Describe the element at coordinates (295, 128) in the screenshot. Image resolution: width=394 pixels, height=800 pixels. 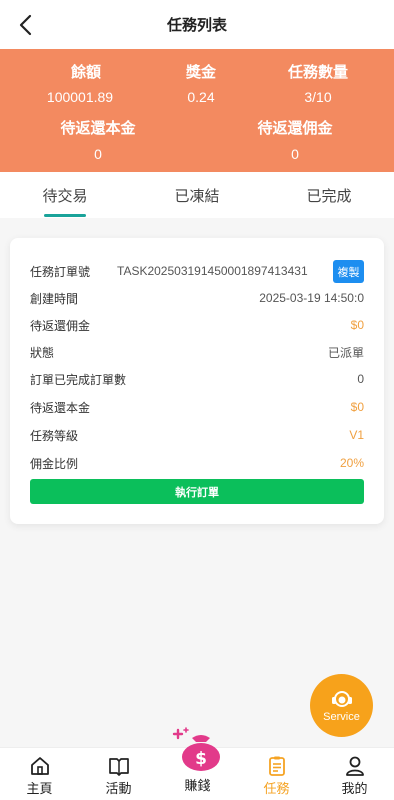
I see `commission-label: 待返還佣金` at that location.